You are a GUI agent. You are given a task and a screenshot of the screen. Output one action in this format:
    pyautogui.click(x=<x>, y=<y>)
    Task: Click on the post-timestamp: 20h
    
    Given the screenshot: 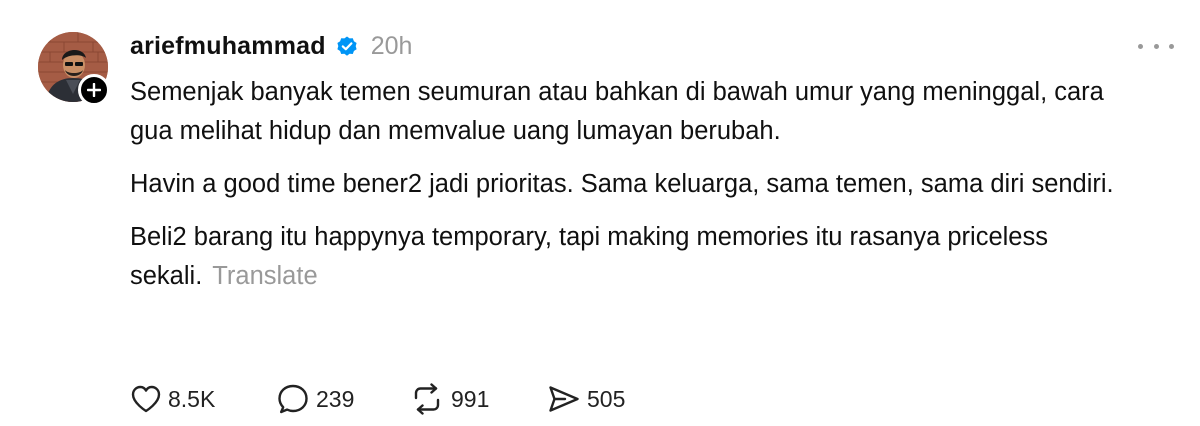 What is the action you would take?
    pyautogui.click(x=392, y=46)
    